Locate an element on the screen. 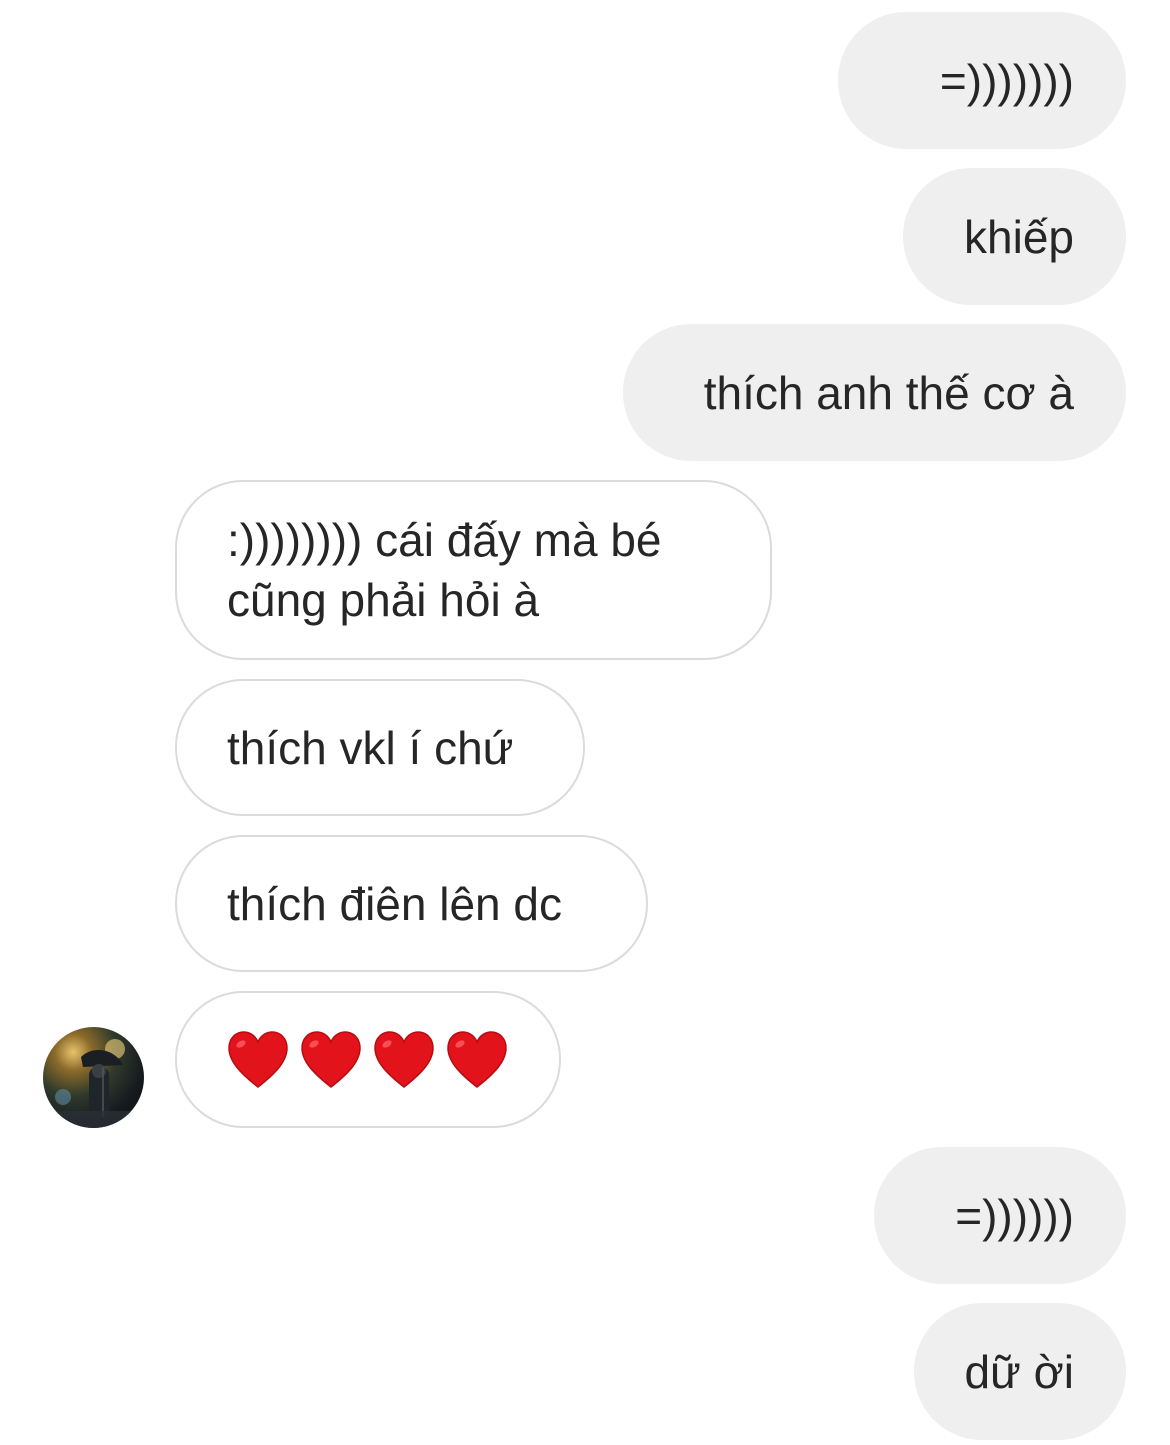  message-bubble-incoming: :)))))))) cái đấy mà bé cũng phải hỏi à is located at coordinates (473, 570).